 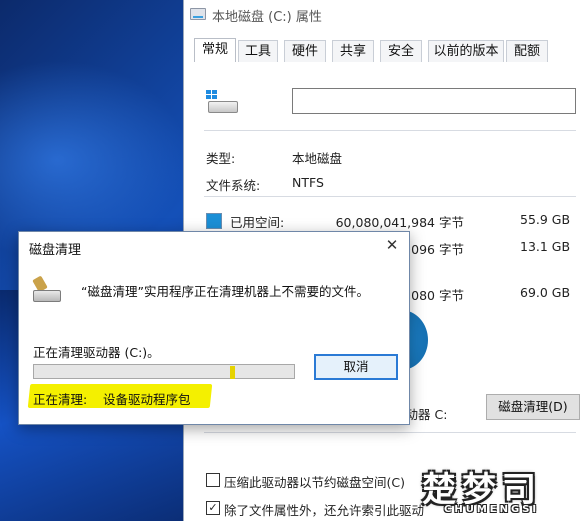 What do you see at coordinates (213, 508) in the screenshot?
I see `index-checkbox: ✓` at bounding box center [213, 508].